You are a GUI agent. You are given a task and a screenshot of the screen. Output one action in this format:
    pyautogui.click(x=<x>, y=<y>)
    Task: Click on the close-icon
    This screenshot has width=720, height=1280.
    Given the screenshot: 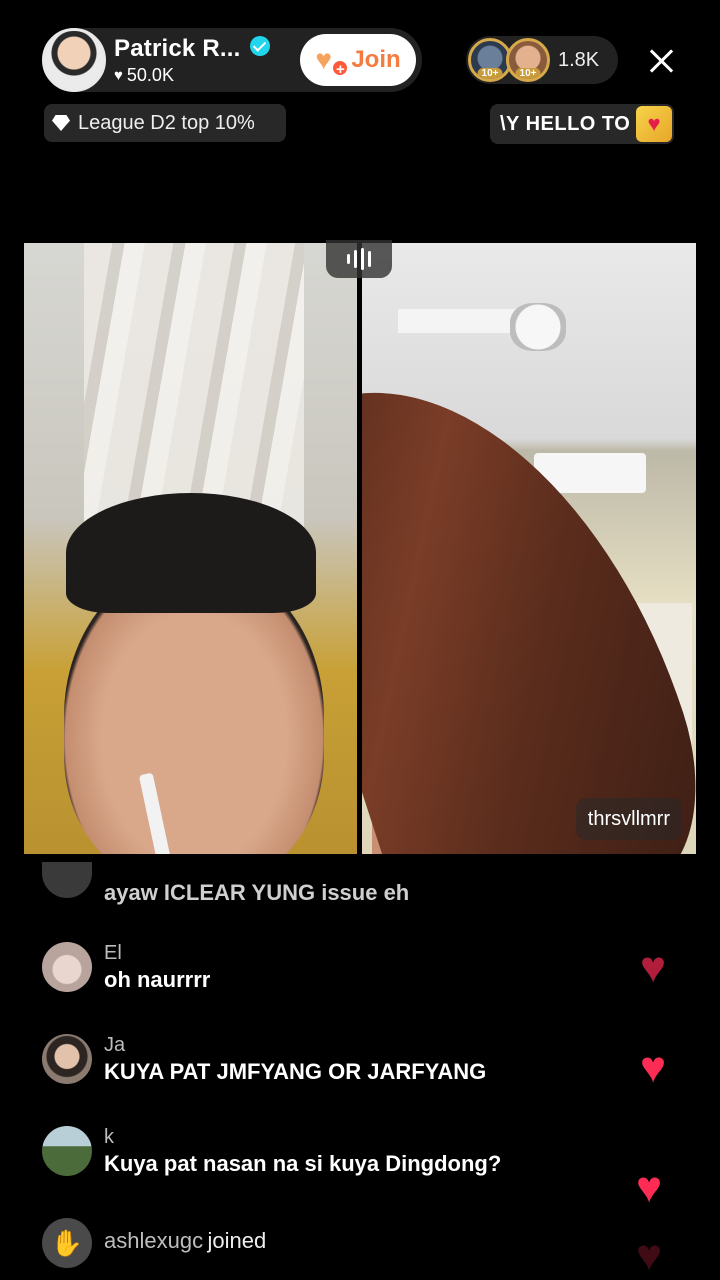 What is the action you would take?
    pyautogui.click(x=661, y=61)
    